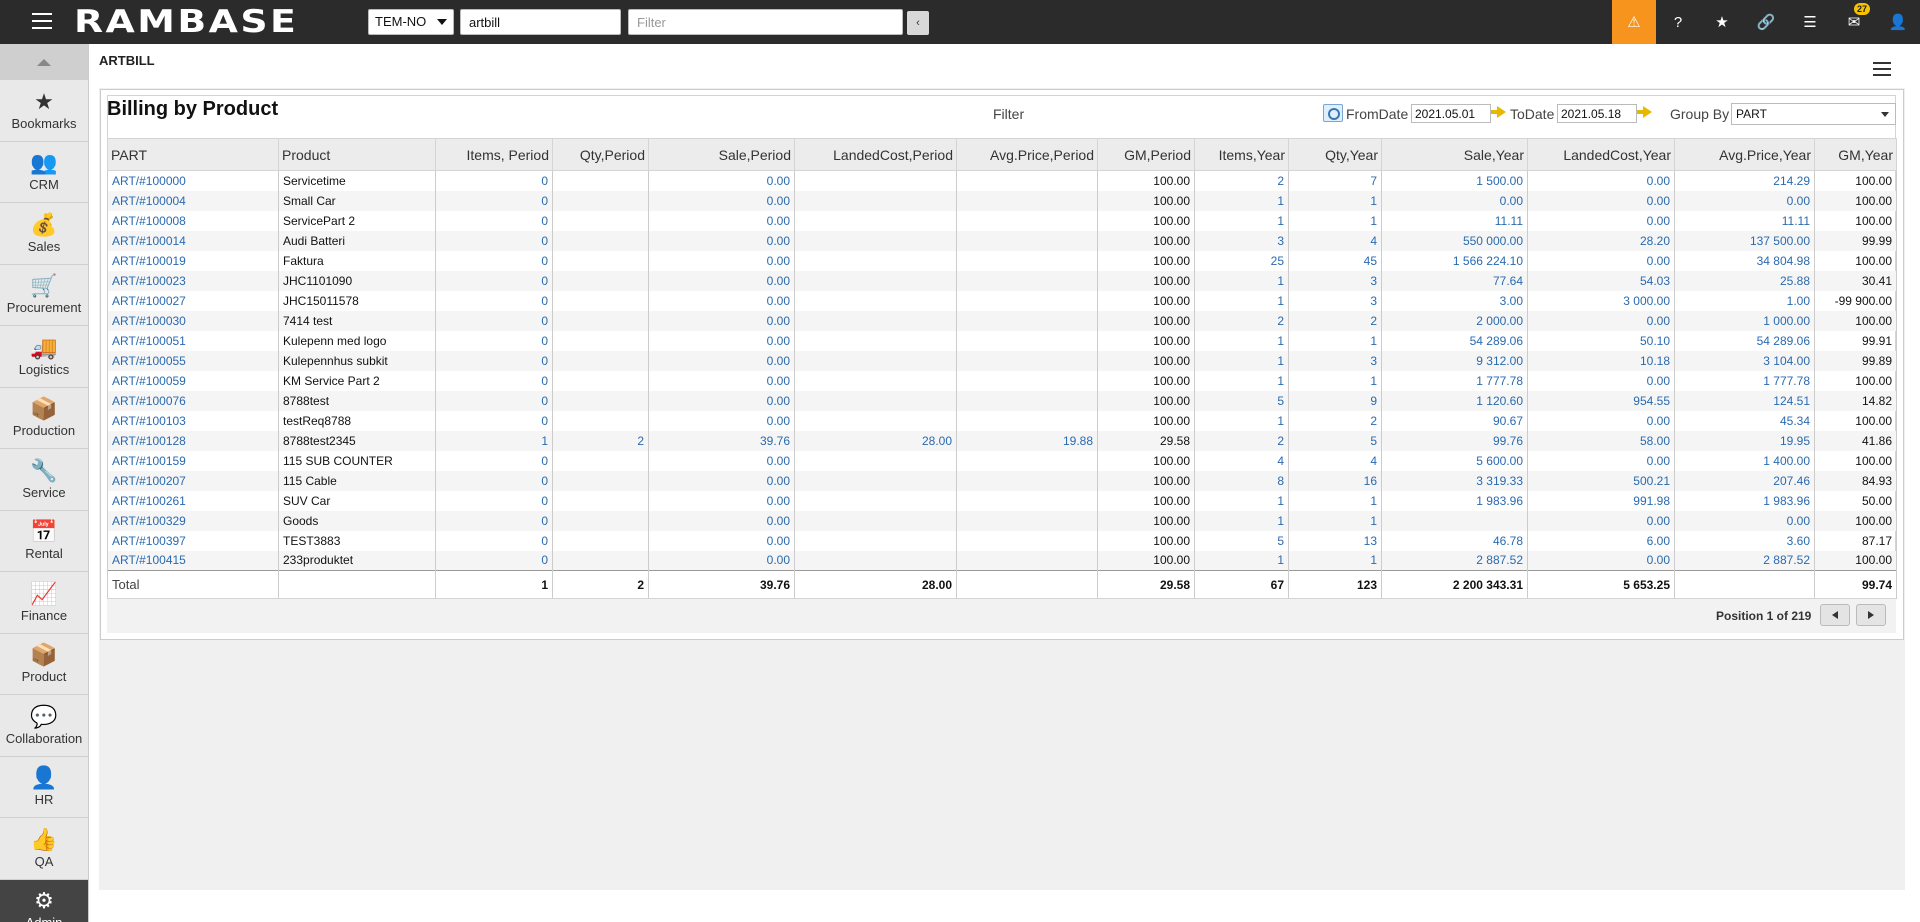 The width and height of the screenshot is (1920, 922). Describe the element at coordinates (193, 400) in the screenshot. I see `part-link: ART/#100076` at that location.